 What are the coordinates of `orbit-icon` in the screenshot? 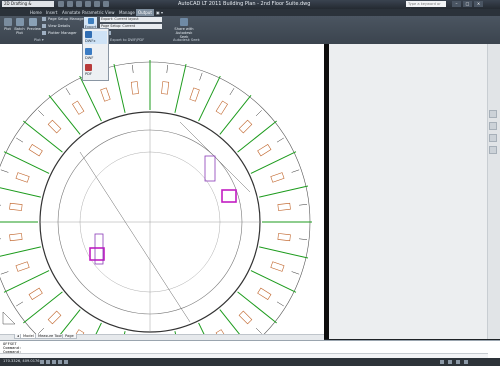 It's located at (493, 150).